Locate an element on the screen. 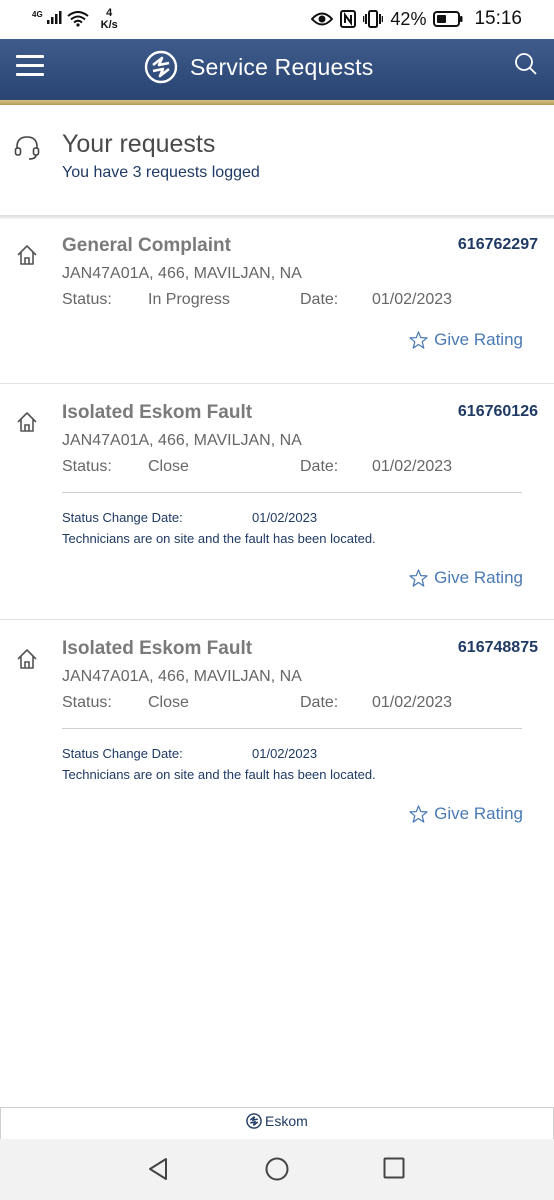 The width and height of the screenshot is (554, 1200). network-type: 4G is located at coordinates (37, 14).